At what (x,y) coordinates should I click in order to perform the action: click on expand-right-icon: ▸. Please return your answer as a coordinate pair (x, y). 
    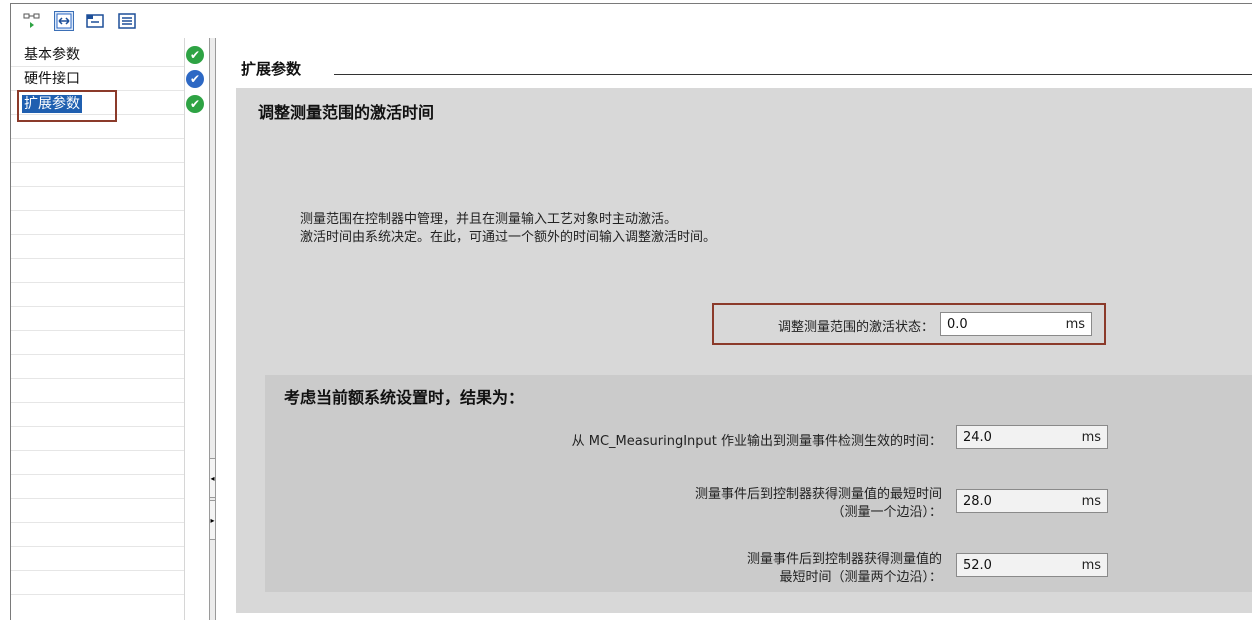
    Looking at the image, I should click on (212, 520).